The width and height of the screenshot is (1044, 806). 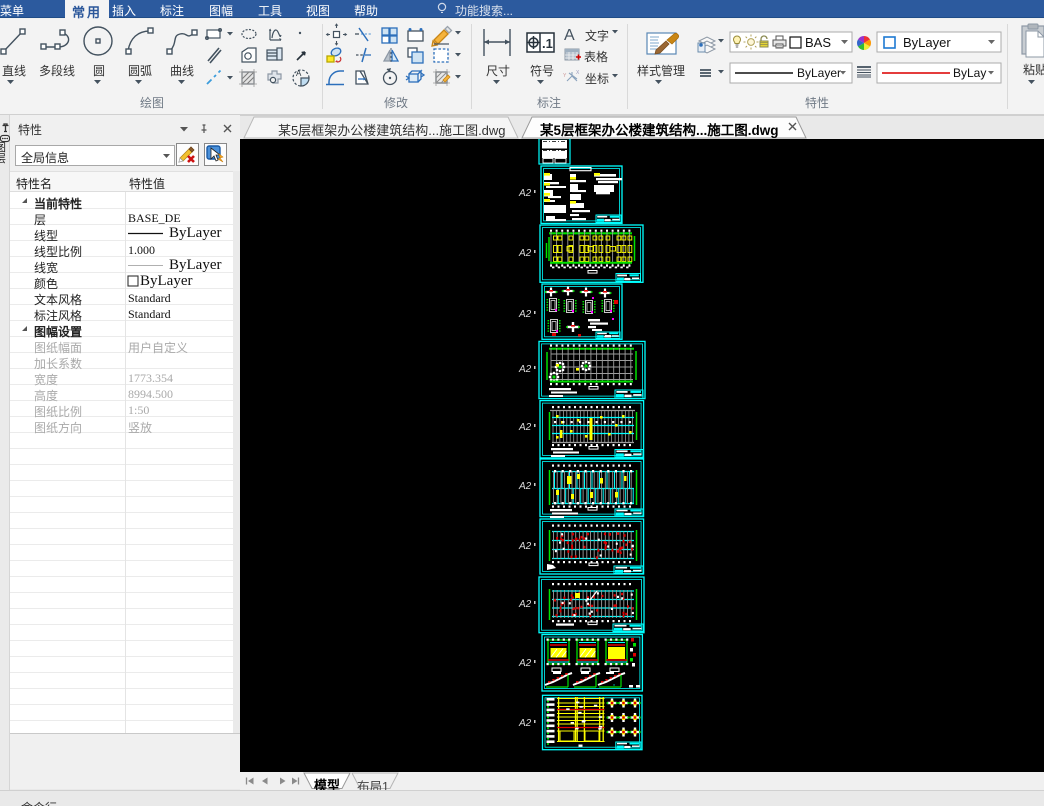 What do you see at coordinates (565, 76) in the screenshot?
I see `svg-text: Y` at bounding box center [565, 76].